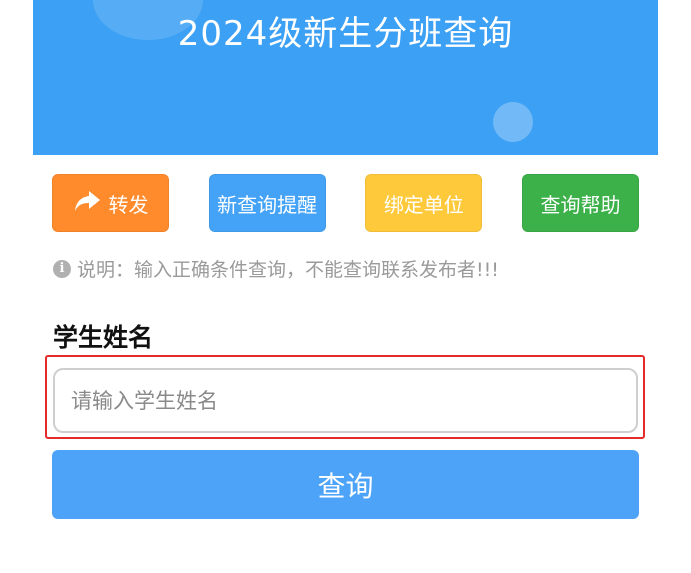 This screenshot has width=691, height=573. I want to click on share-button: 转发, so click(110, 203).